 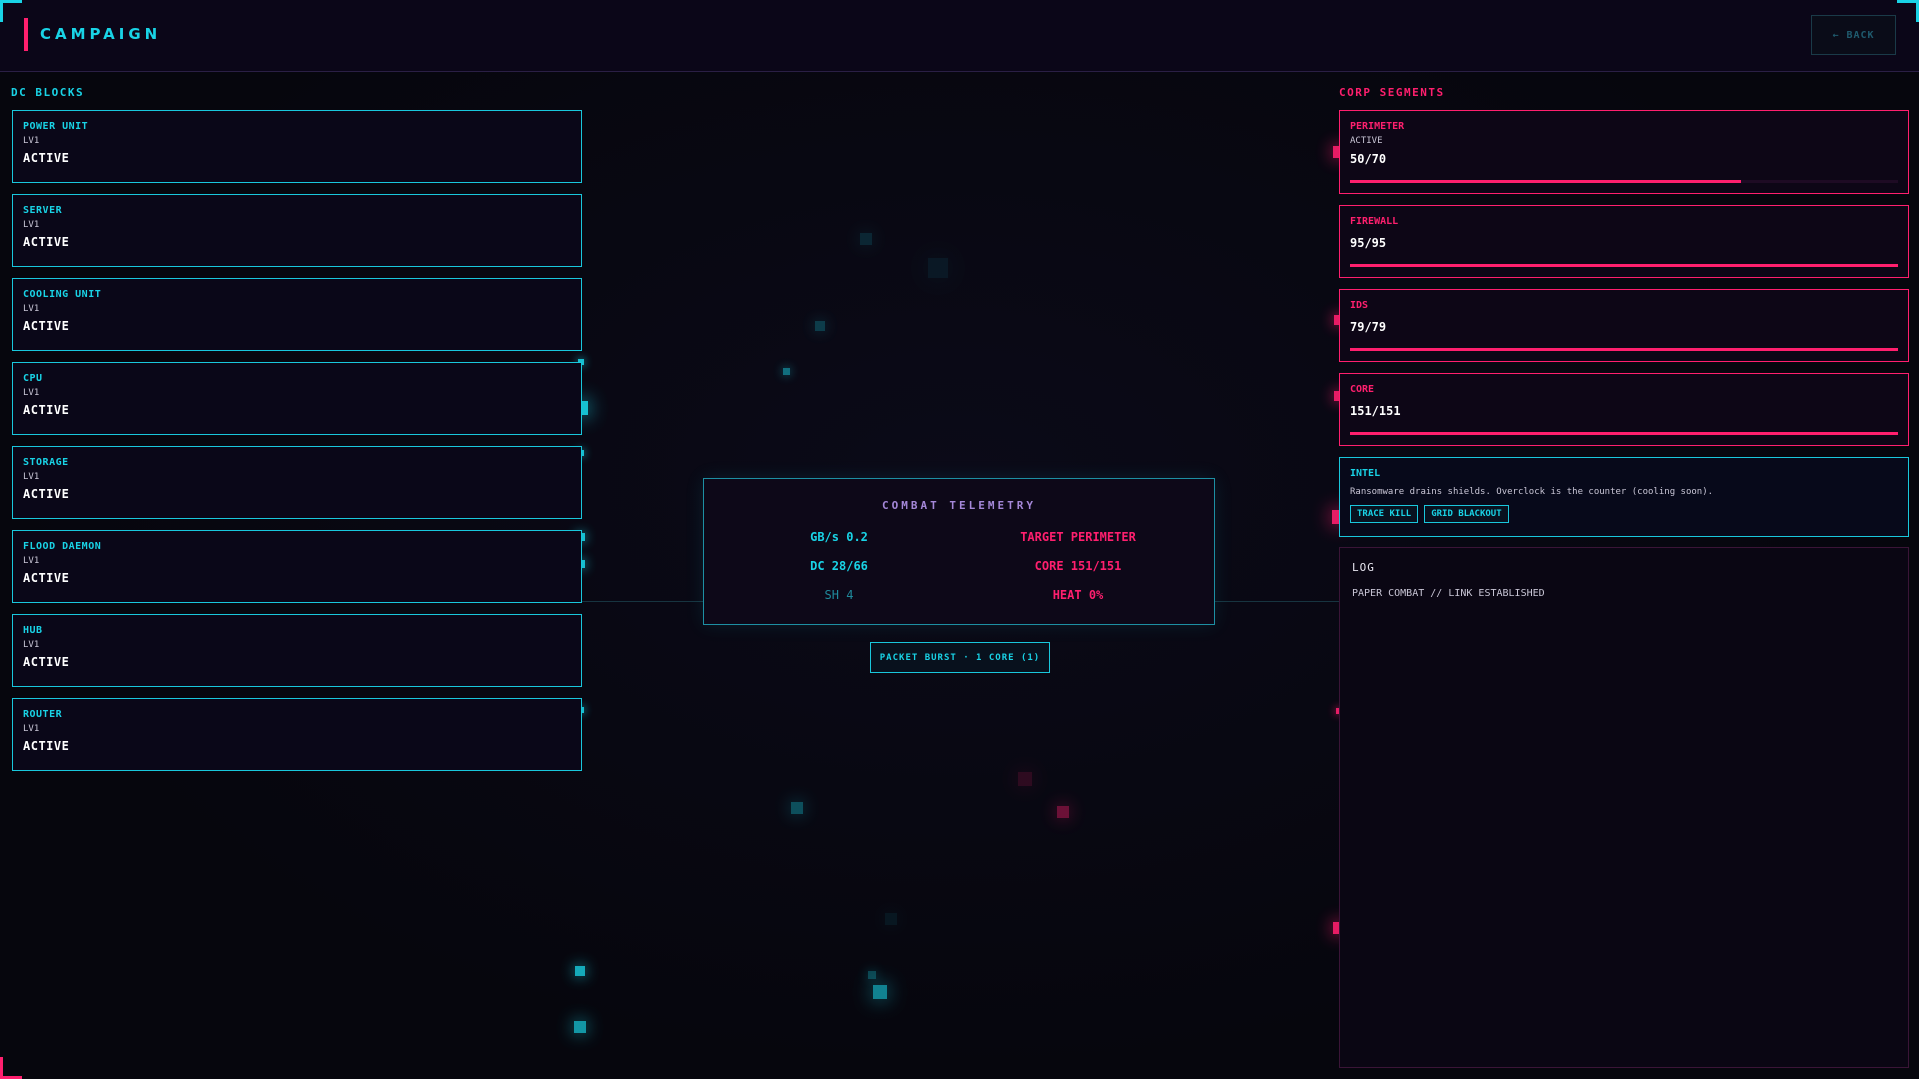 What do you see at coordinates (1448, 593) in the screenshot?
I see `log-line: PAPER COMBAT // LINK ESTABLISHED` at bounding box center [1448, 593].